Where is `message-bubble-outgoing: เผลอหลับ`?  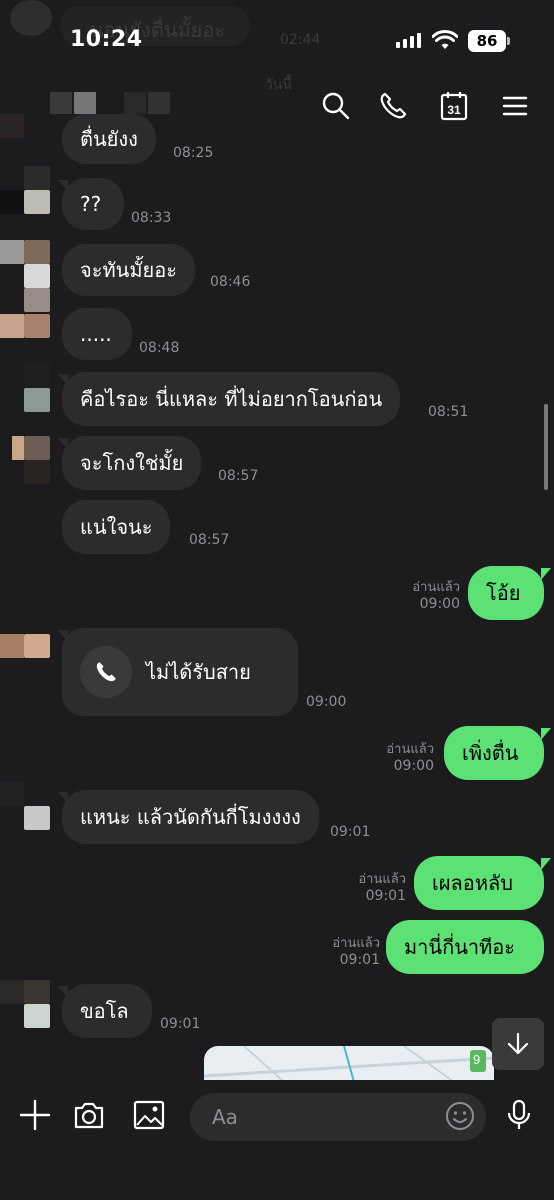 message-bubble-outgoing: เผลอหลับ is located at coordinates (479, 883).